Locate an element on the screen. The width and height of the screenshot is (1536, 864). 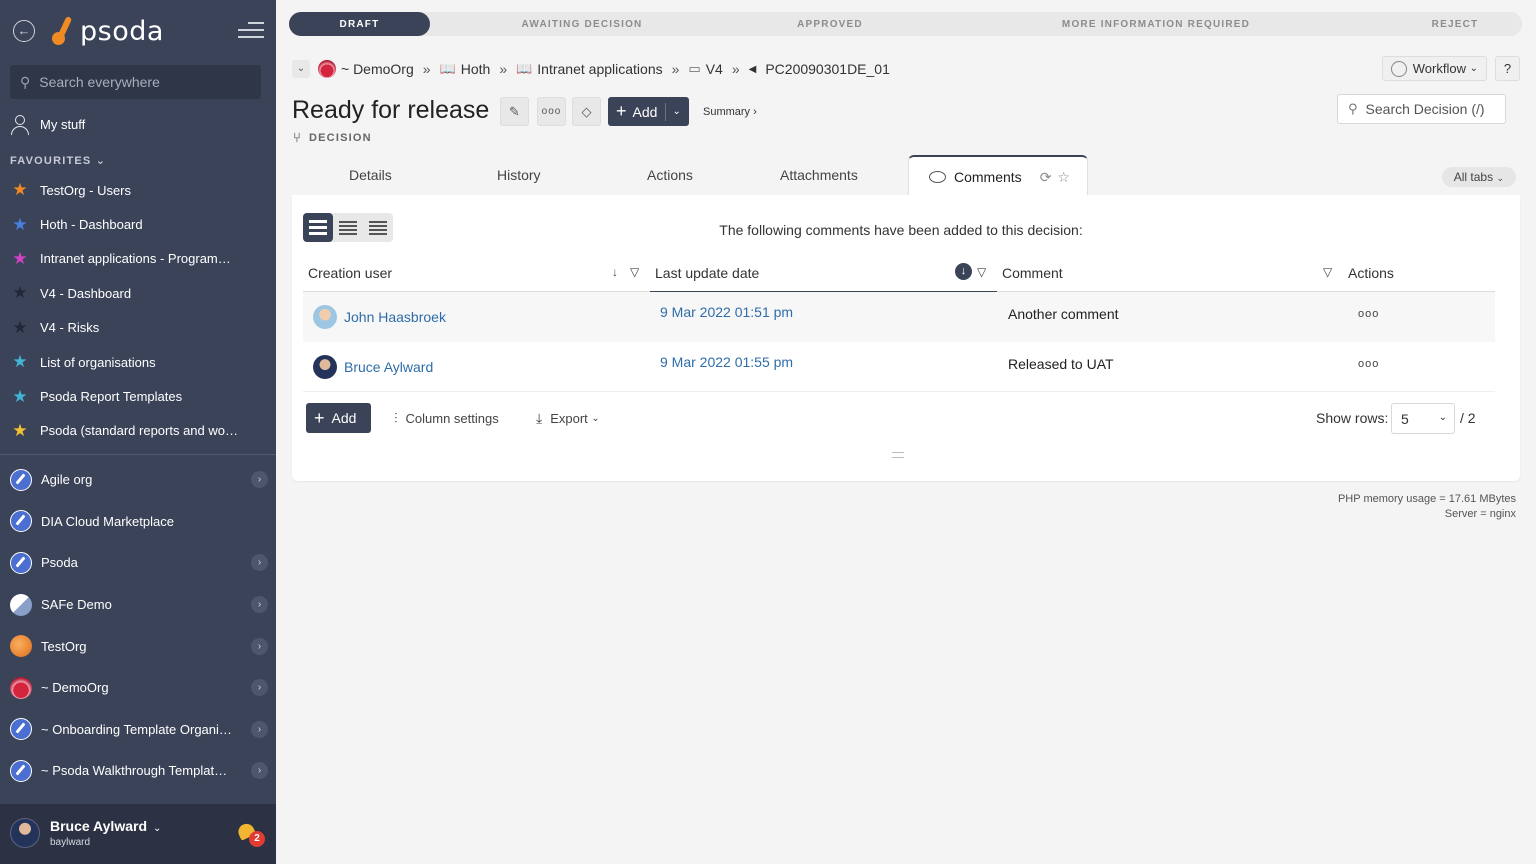
collapse-menu-icon is located at coordinates (251, 31).